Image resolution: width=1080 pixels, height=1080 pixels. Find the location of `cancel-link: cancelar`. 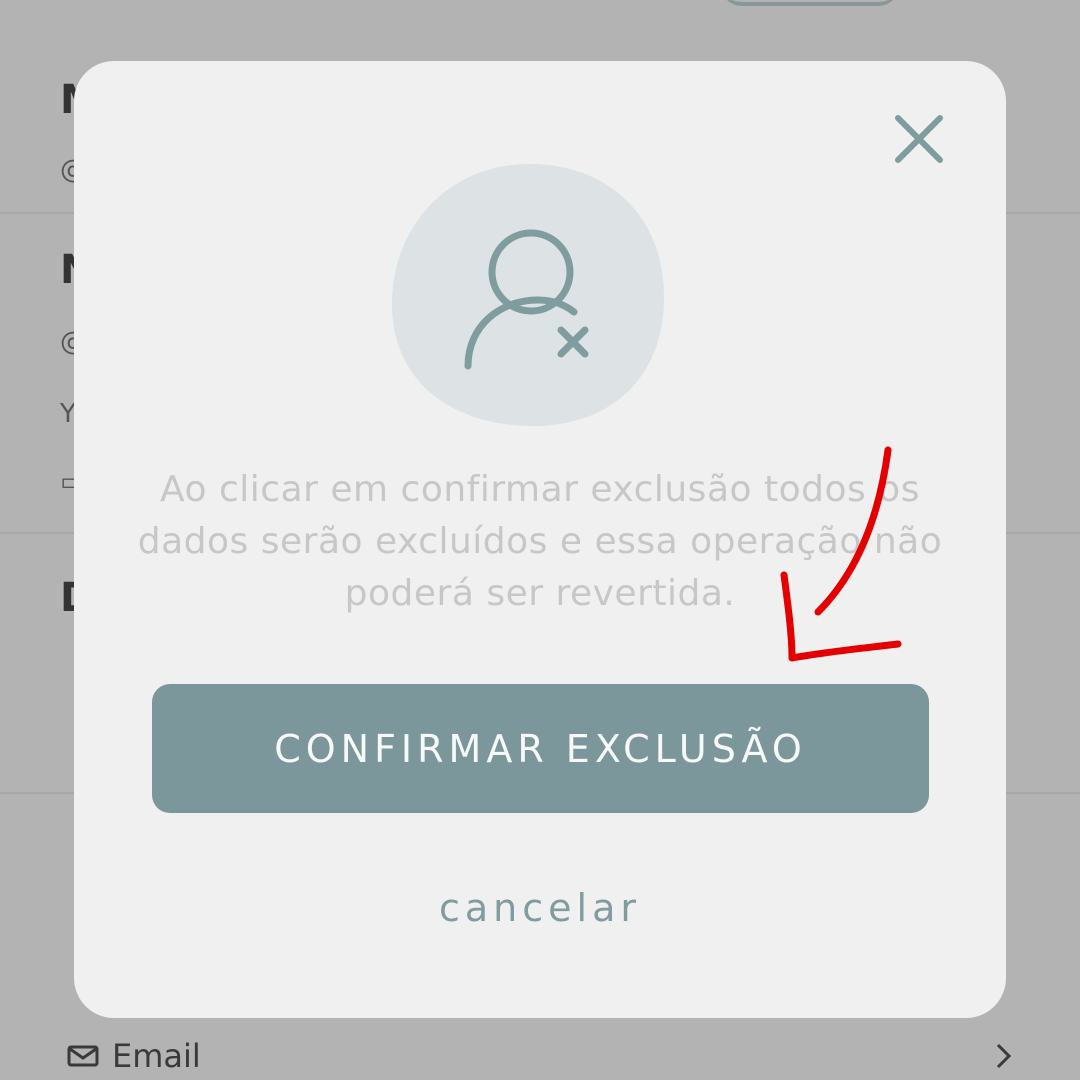

cancel-link: cancelar is located at coordinates (540, 908).